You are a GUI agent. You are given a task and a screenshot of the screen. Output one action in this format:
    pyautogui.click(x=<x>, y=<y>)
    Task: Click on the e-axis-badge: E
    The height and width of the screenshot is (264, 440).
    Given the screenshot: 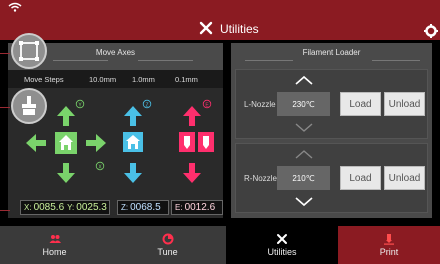 What is the action you would take?
    pyautogui.click(x=207, y=104)
    